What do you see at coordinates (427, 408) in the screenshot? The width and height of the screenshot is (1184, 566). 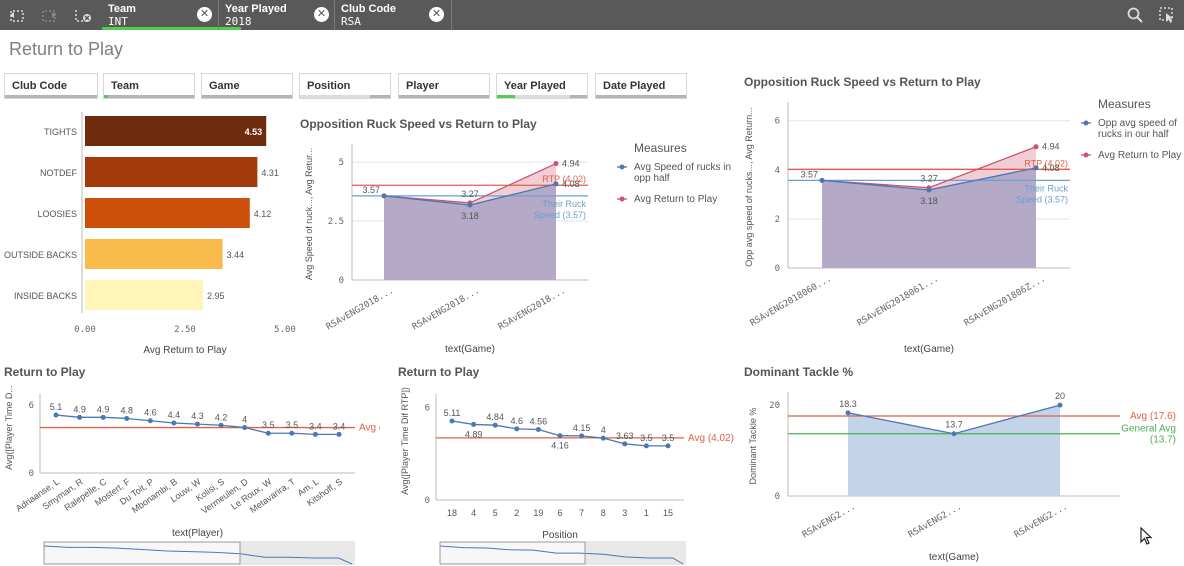 I see `y-tick-label: 6` at bounding box center [427, 408].